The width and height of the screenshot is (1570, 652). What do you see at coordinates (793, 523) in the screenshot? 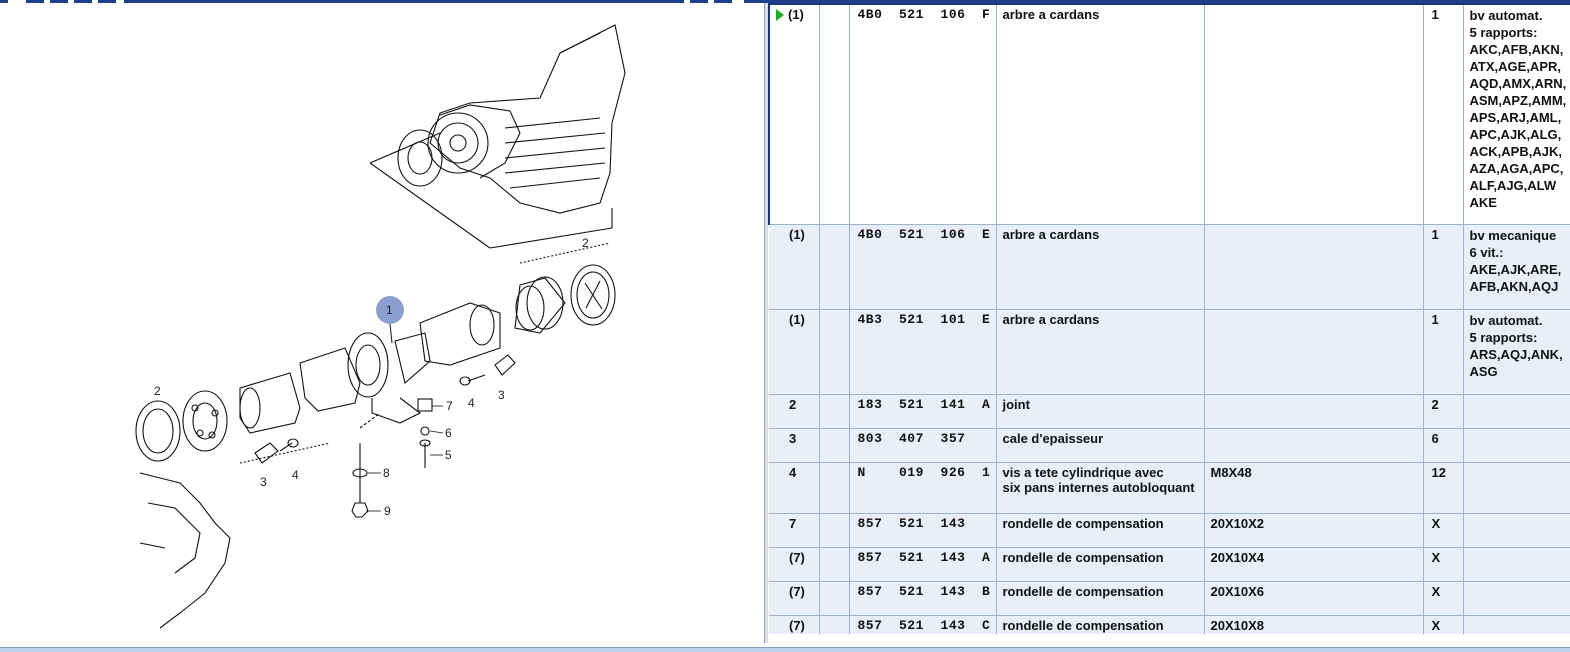
I see `position-text: 7` at bounding box center [793, 523].